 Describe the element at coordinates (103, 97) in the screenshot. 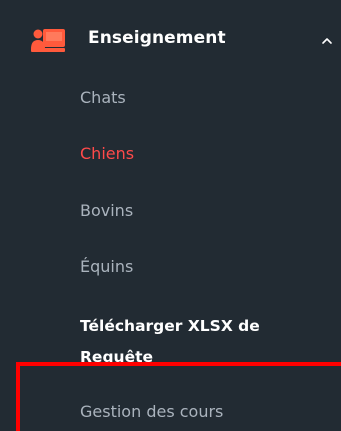

I see `sidebar-item-chats: Chats` at that location.